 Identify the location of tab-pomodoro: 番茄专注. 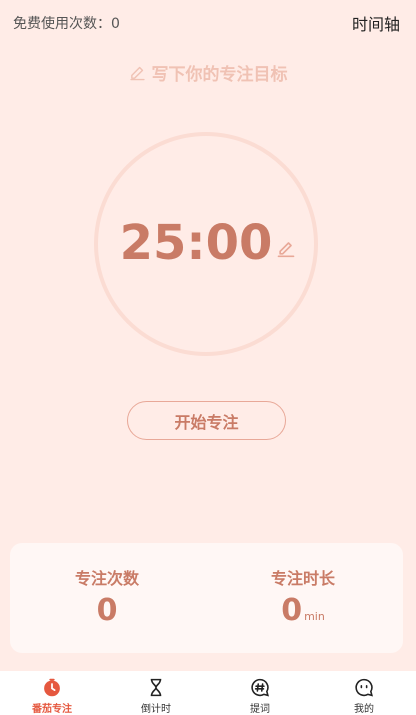
(52, 693).